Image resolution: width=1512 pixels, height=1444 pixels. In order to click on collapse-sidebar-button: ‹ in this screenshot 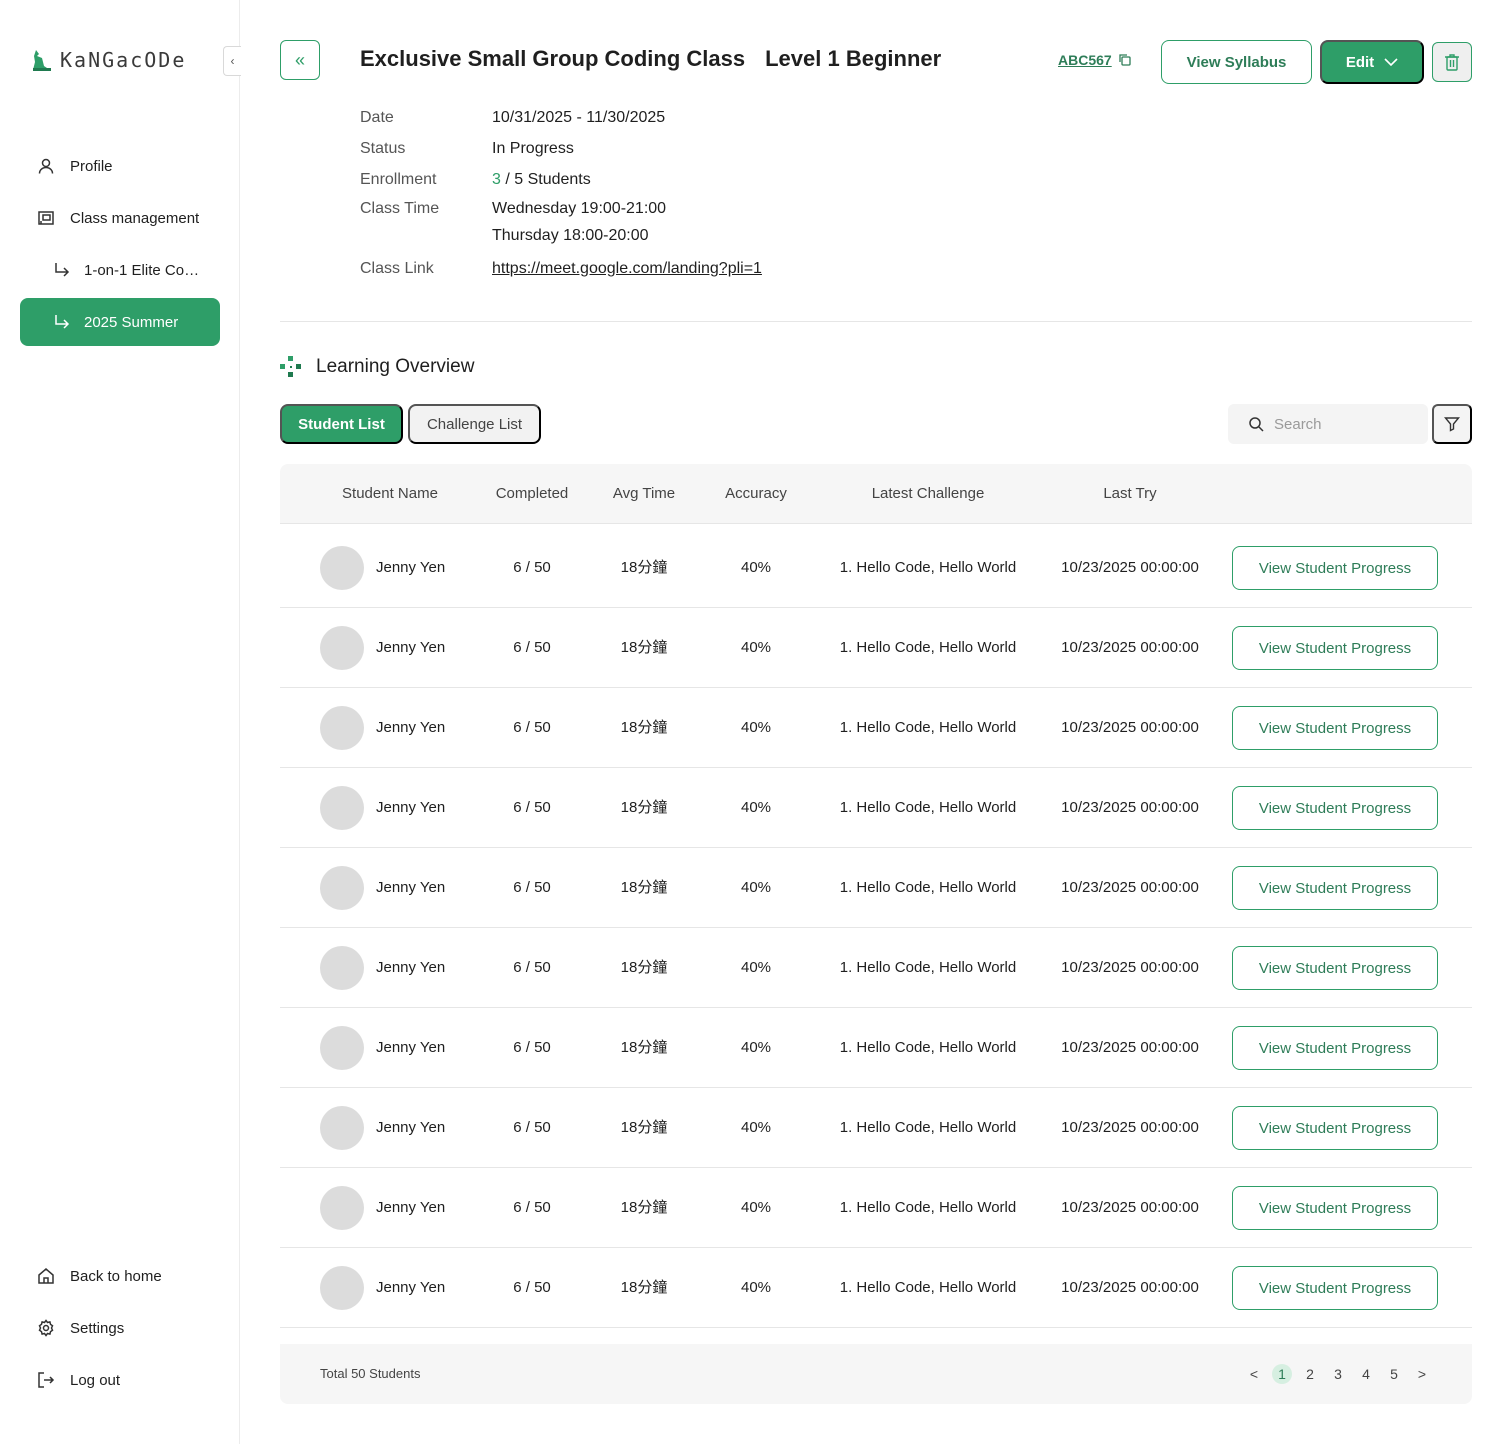, I will do `click(232, 61)`.